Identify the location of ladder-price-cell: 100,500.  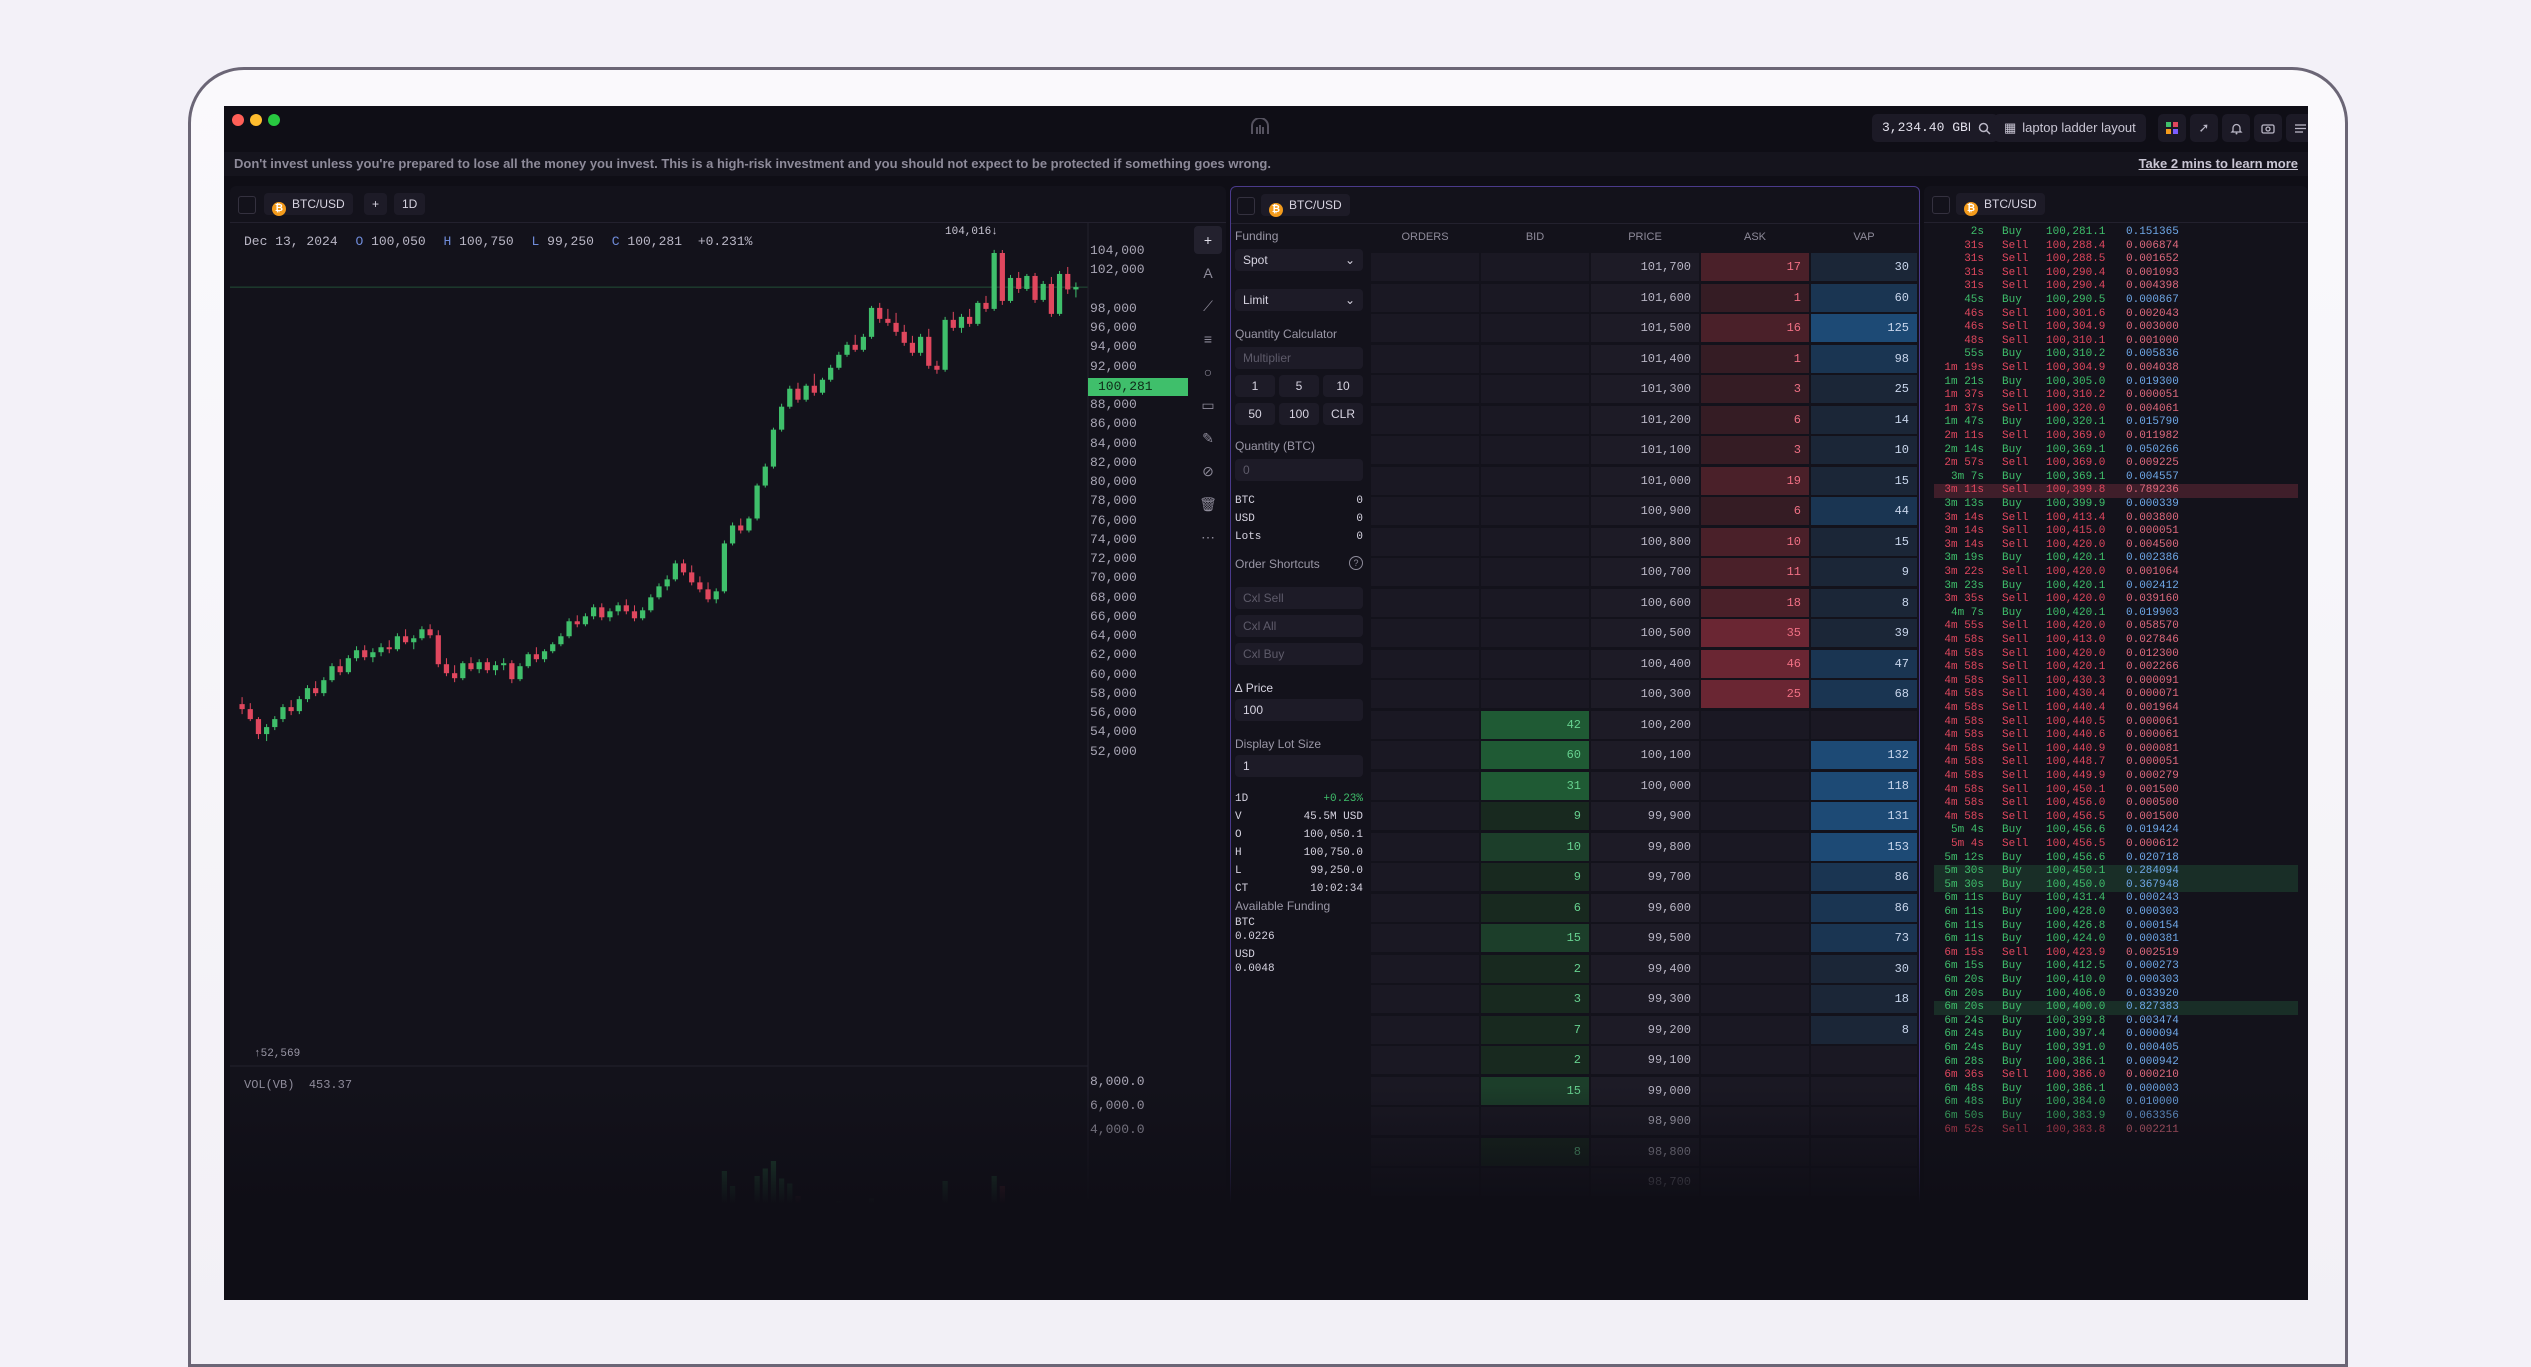
(1645, 633).